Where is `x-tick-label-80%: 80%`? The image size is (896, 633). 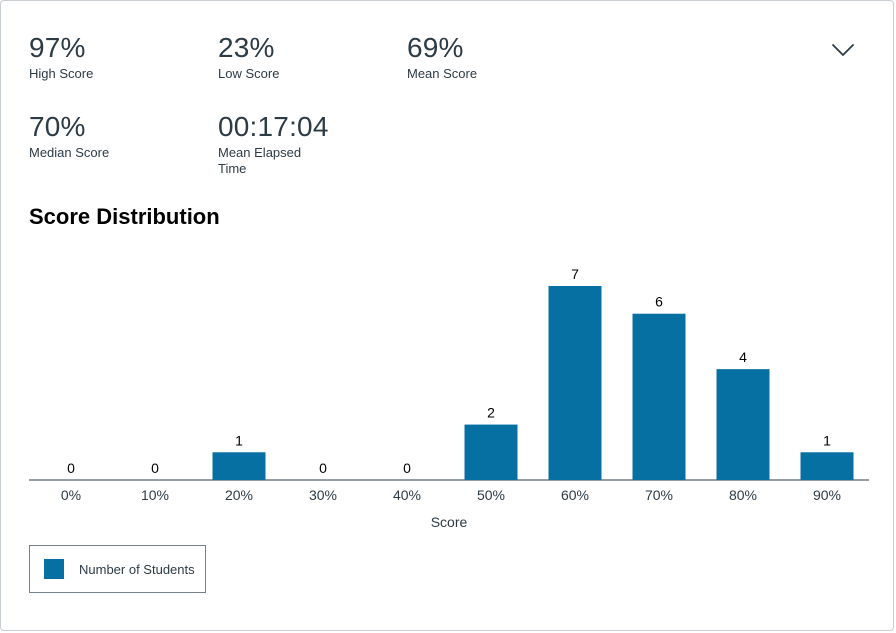 x-tick-label-80%: 80% is located at coordinates (743, 495).